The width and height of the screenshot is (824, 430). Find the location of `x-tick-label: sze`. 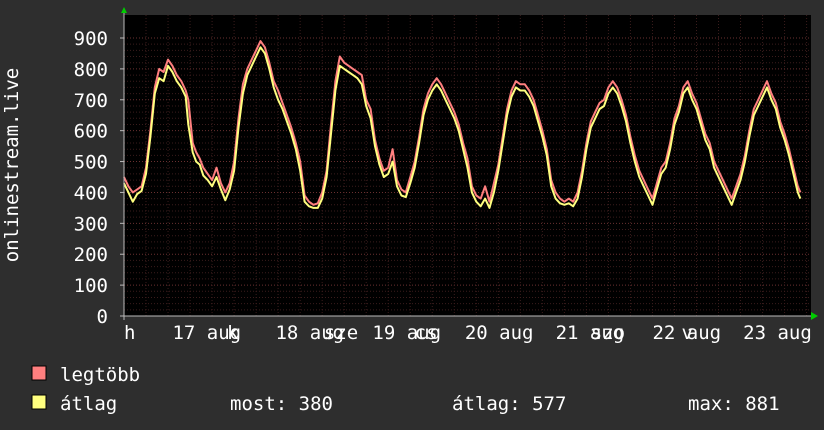

x-tick-label: sze is located at coordinates (341, 333).